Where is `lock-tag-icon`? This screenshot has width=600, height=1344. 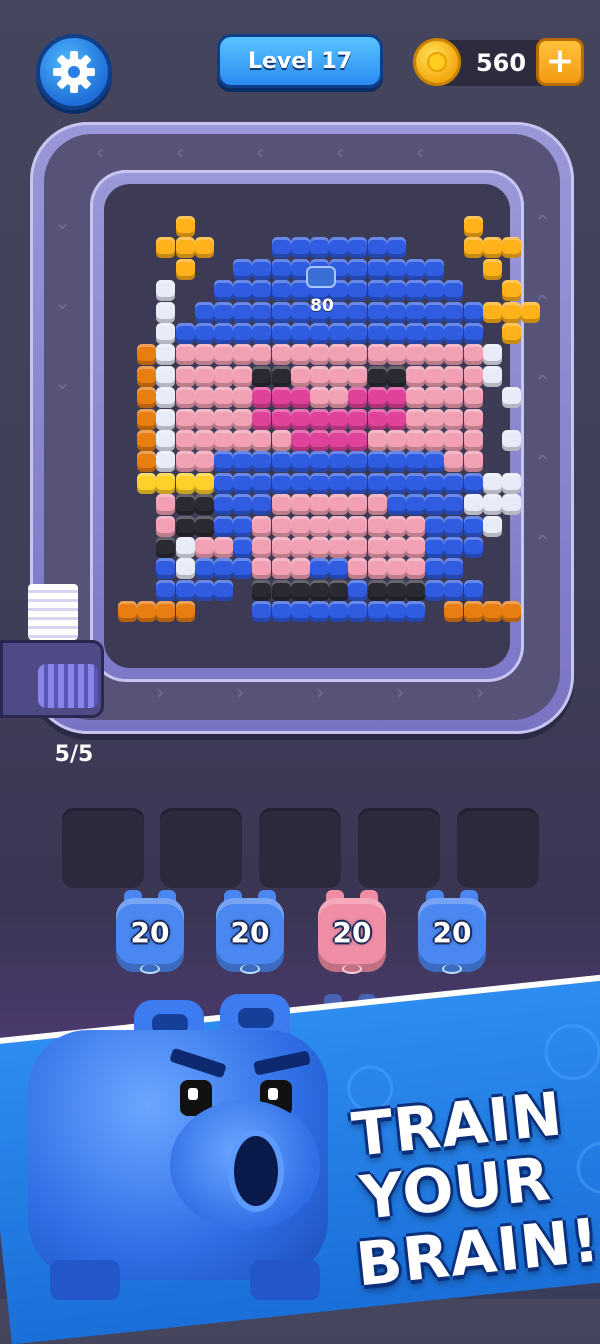
lock-tag-icon is located at coordinates (321, 277).